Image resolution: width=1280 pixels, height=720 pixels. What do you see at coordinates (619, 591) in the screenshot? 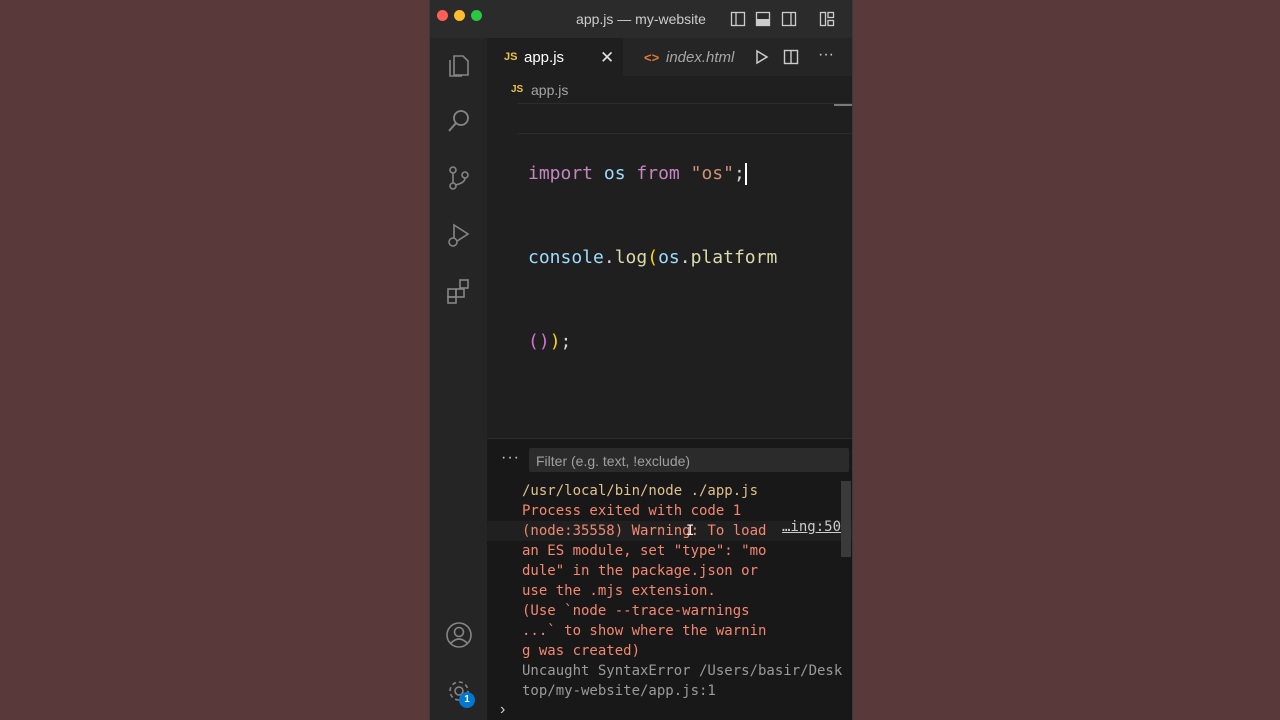
I see `console-line: use the .mjs extension.` at bounding box center [619, 591].